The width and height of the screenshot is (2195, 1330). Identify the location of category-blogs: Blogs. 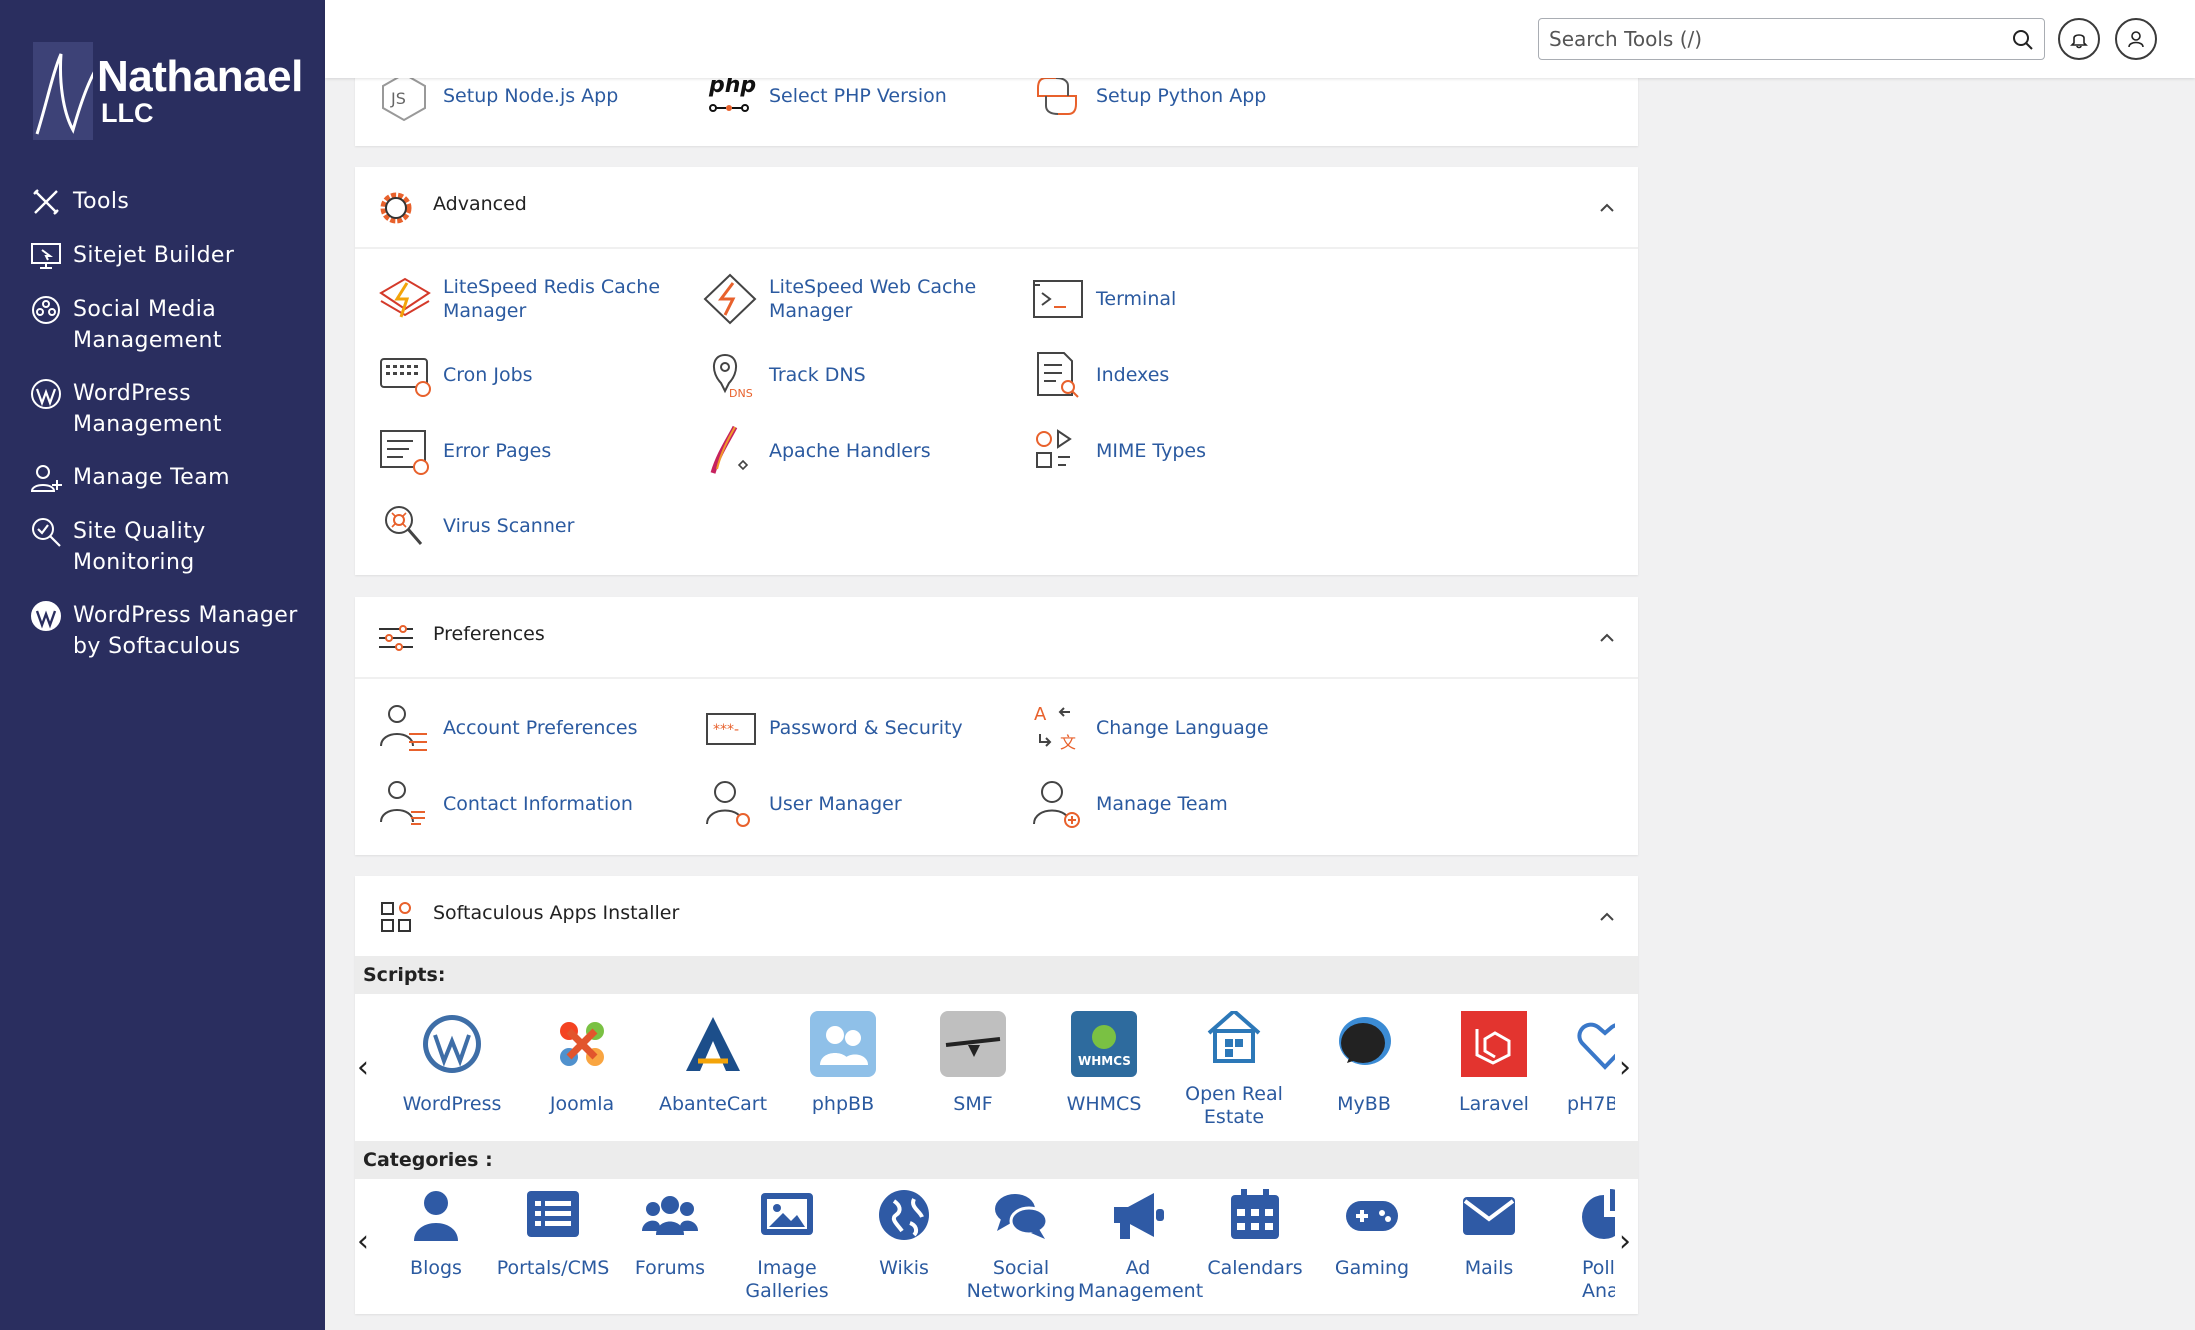
(436, 1233).